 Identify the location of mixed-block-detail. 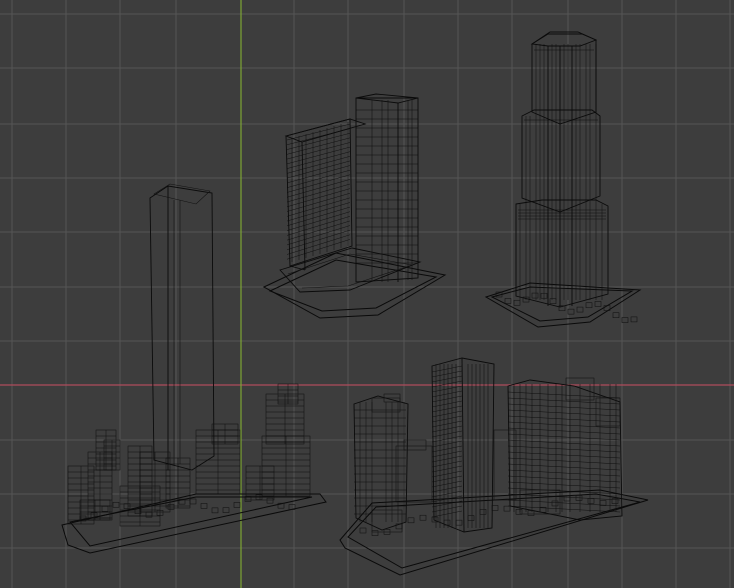
(487, 450).